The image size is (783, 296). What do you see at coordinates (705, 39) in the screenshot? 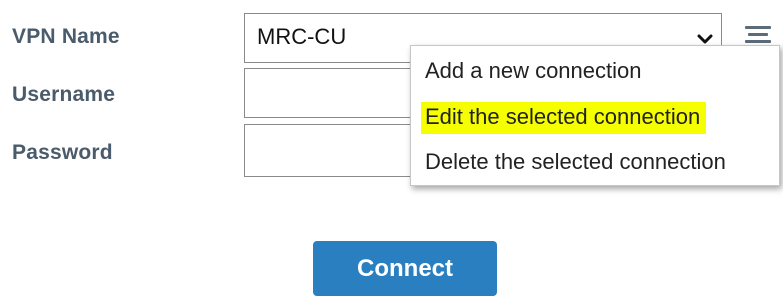
I see `chevron-down-icon` at bounding box center [705, 39].